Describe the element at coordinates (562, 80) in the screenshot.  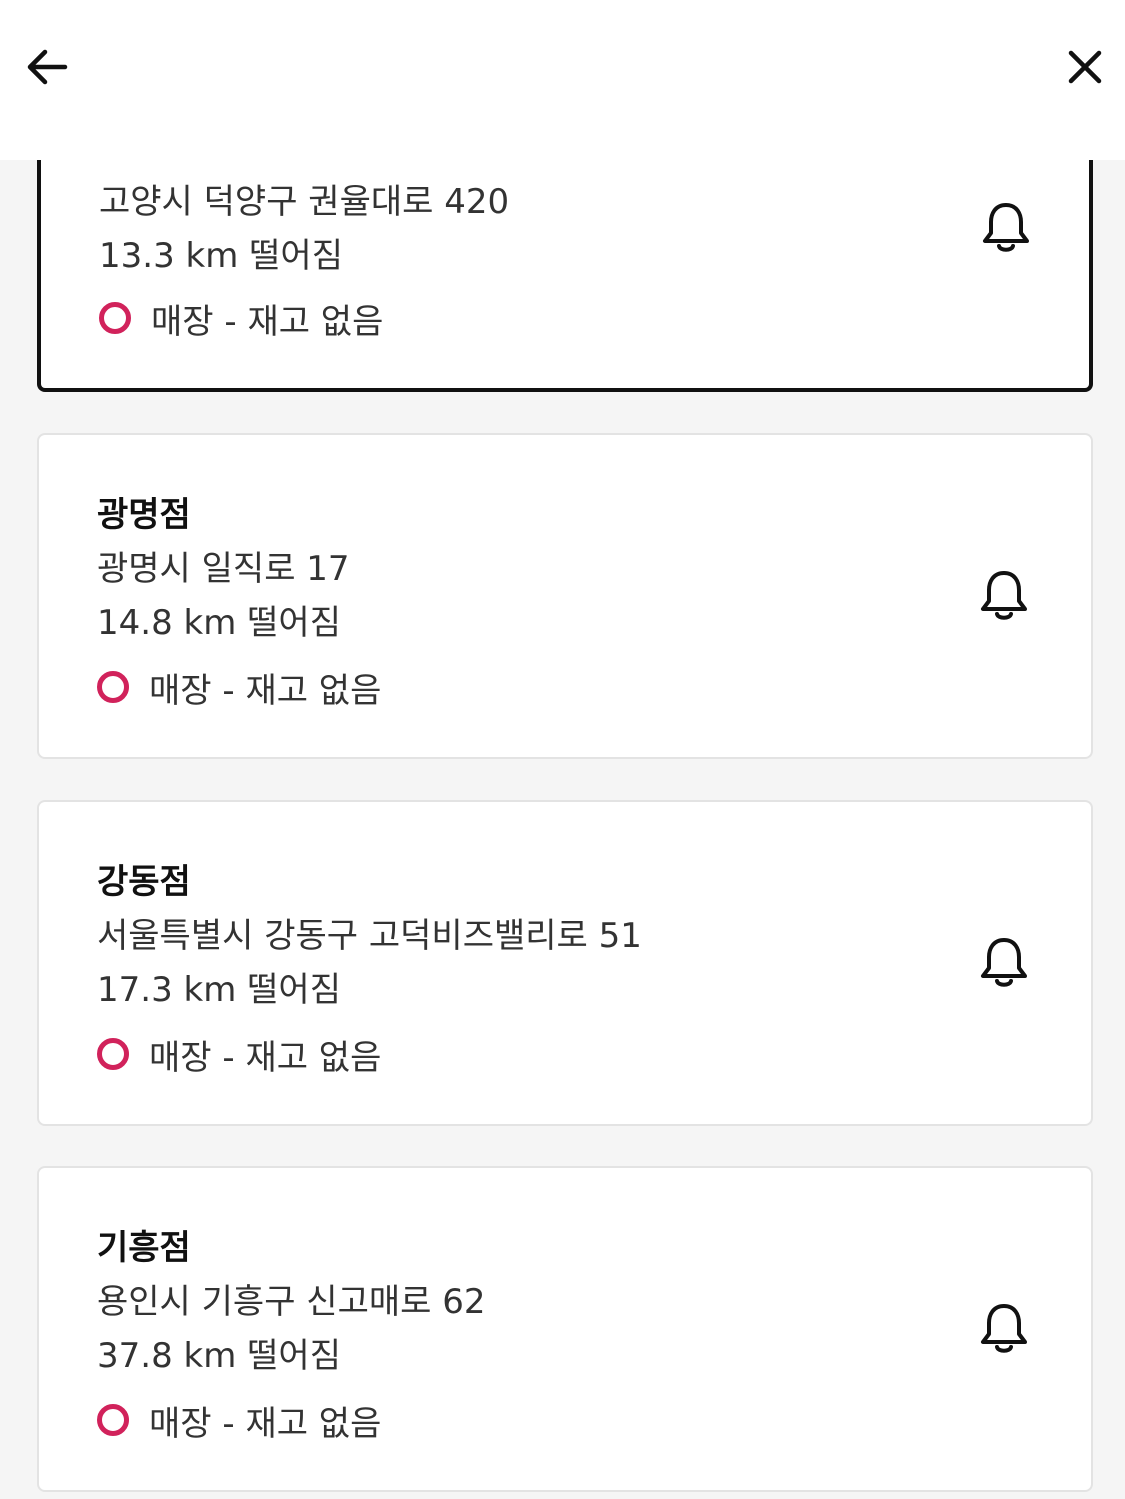
I see `top-bar` at that location.